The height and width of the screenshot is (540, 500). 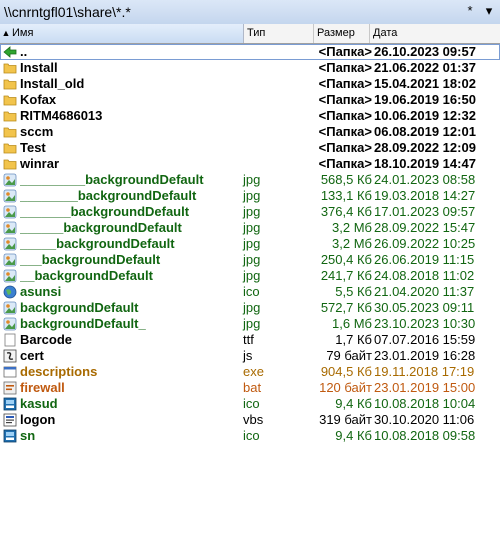 What do you see at coordinates (101, 227) in the screenshot?
I see `file-name: ______backgroundDefault` at bounding box center [101, 227].